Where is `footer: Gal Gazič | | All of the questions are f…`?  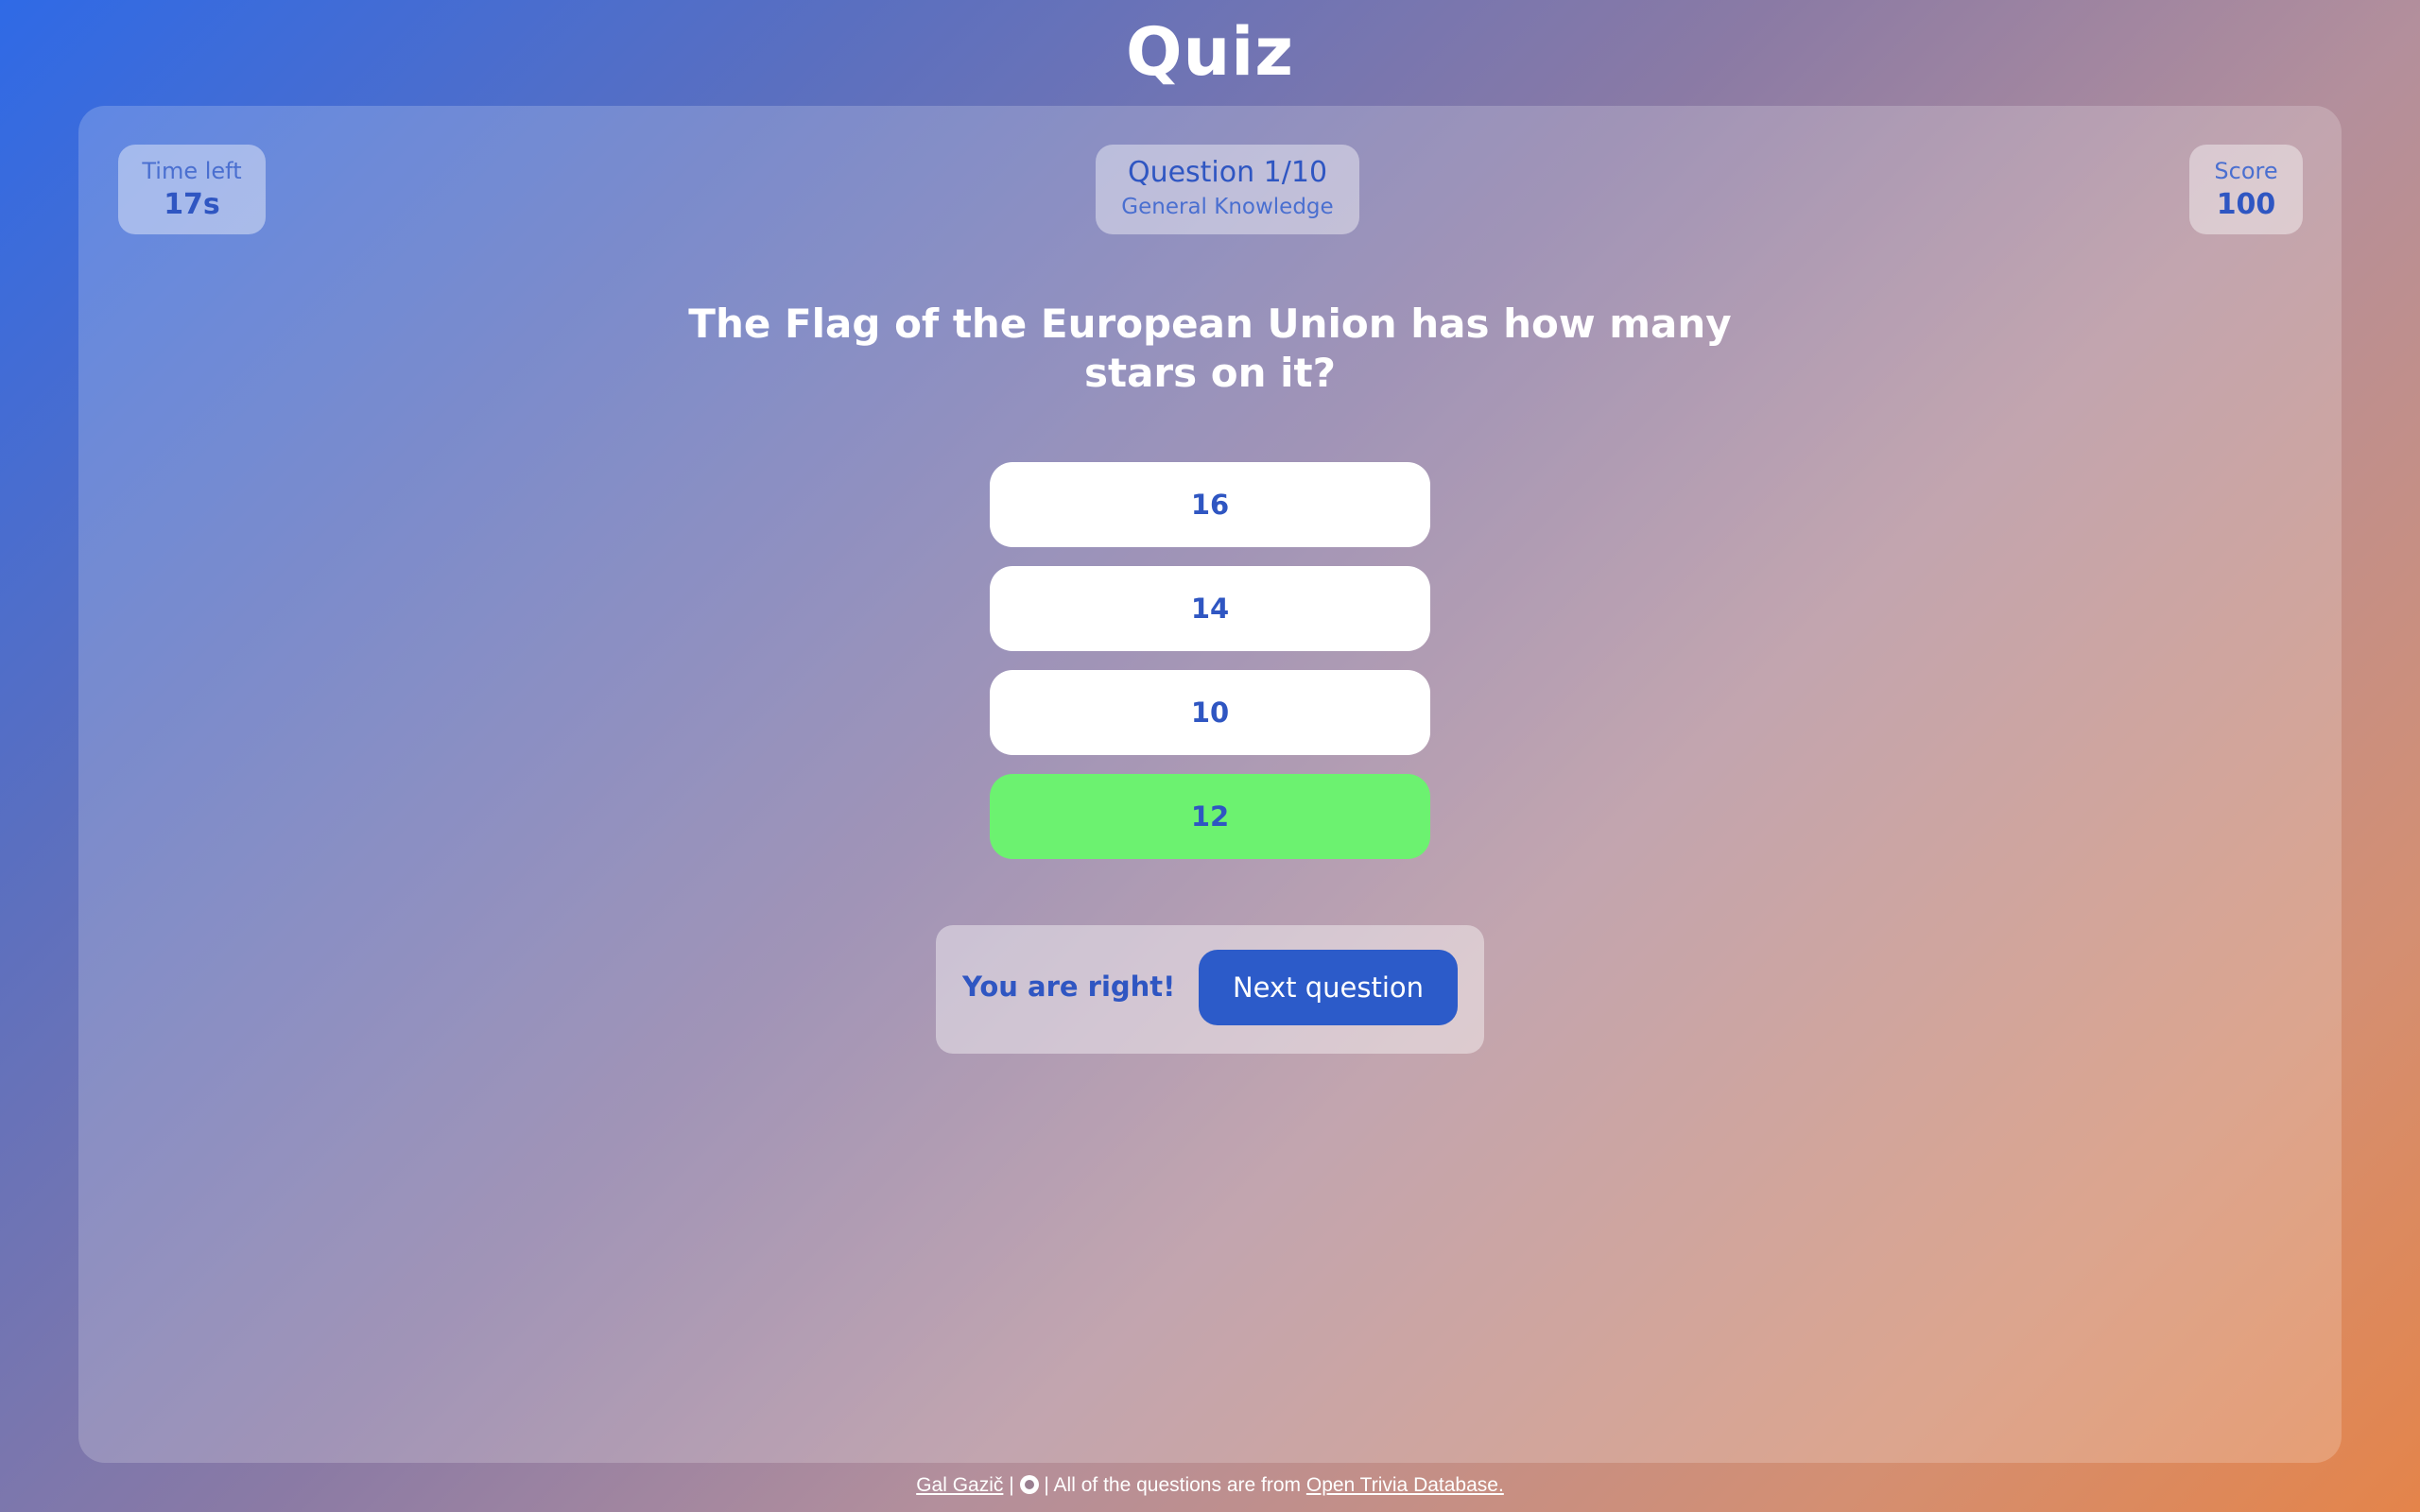
footer: Gal Gazič | | All of the questions are f… is located at coordinates (1210, 1485).